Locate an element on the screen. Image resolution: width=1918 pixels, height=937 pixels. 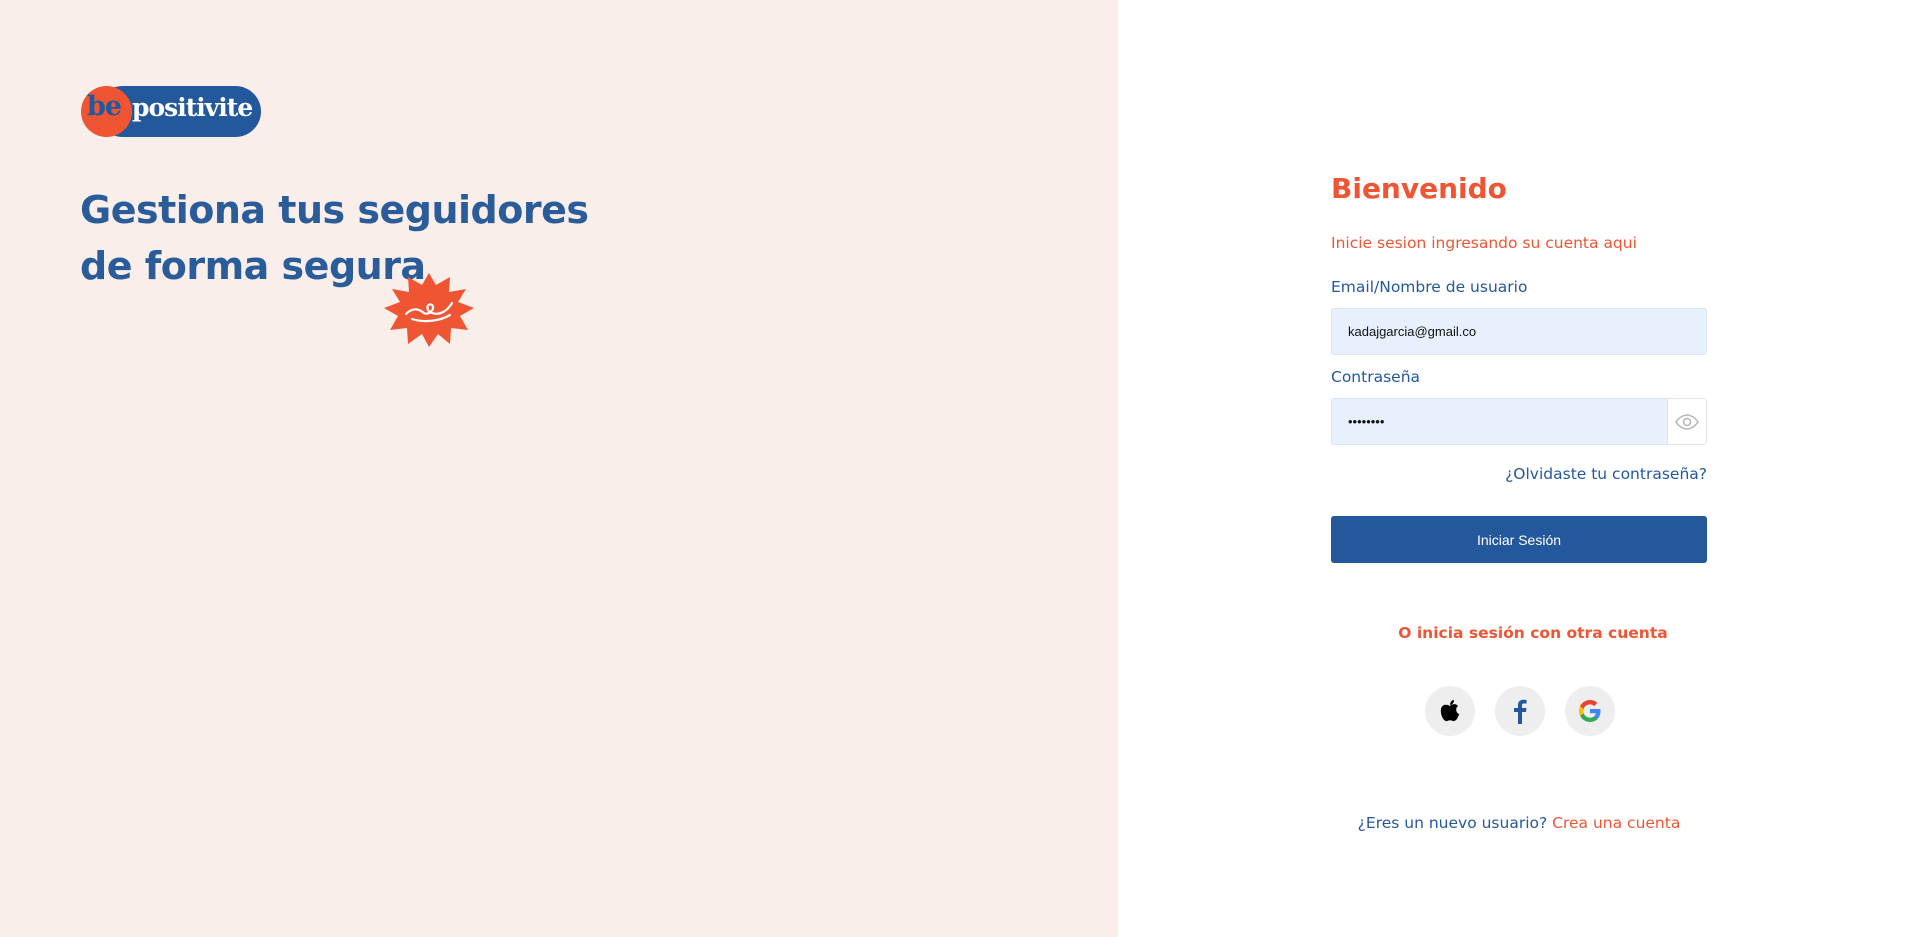
hero-headline-line1: Gestiona tus seguidores is located at coordinates (334, 210).